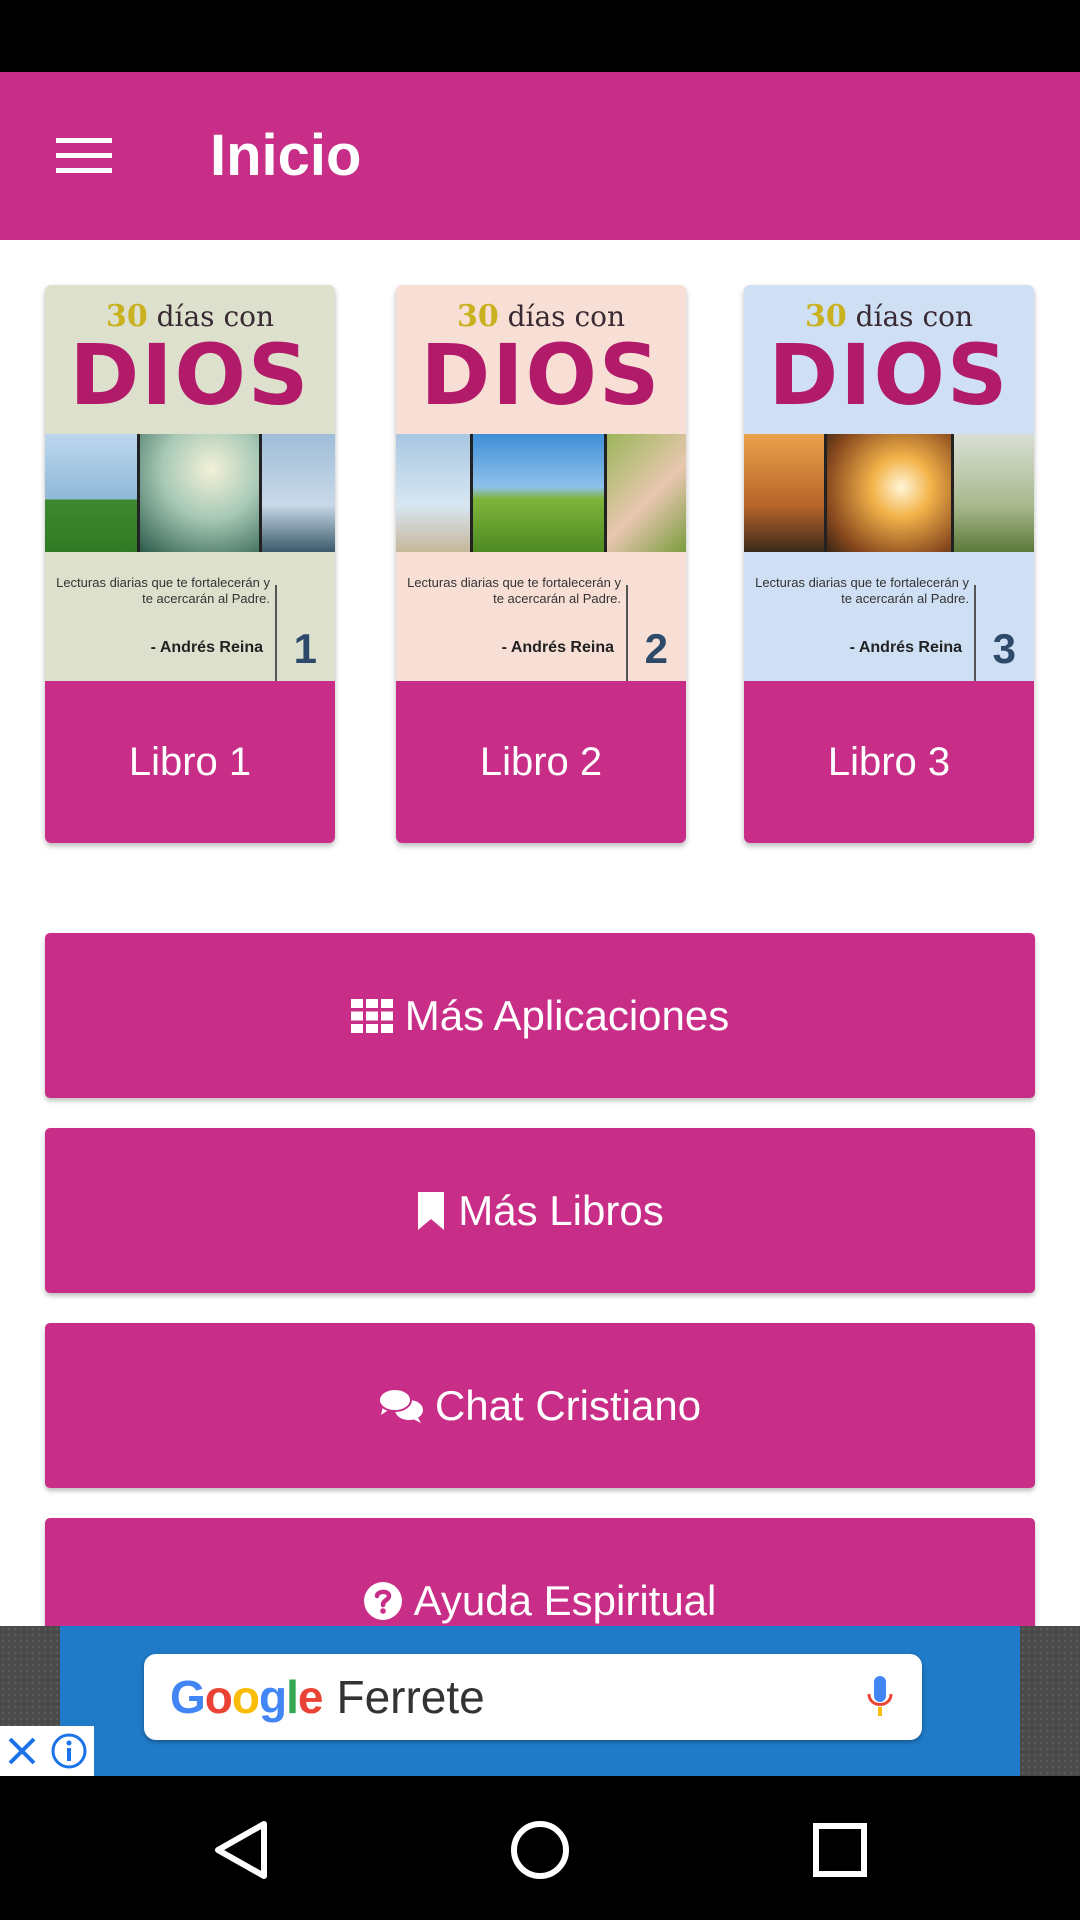  I want to click on hamburger-menu-icon, so click(84, 155).